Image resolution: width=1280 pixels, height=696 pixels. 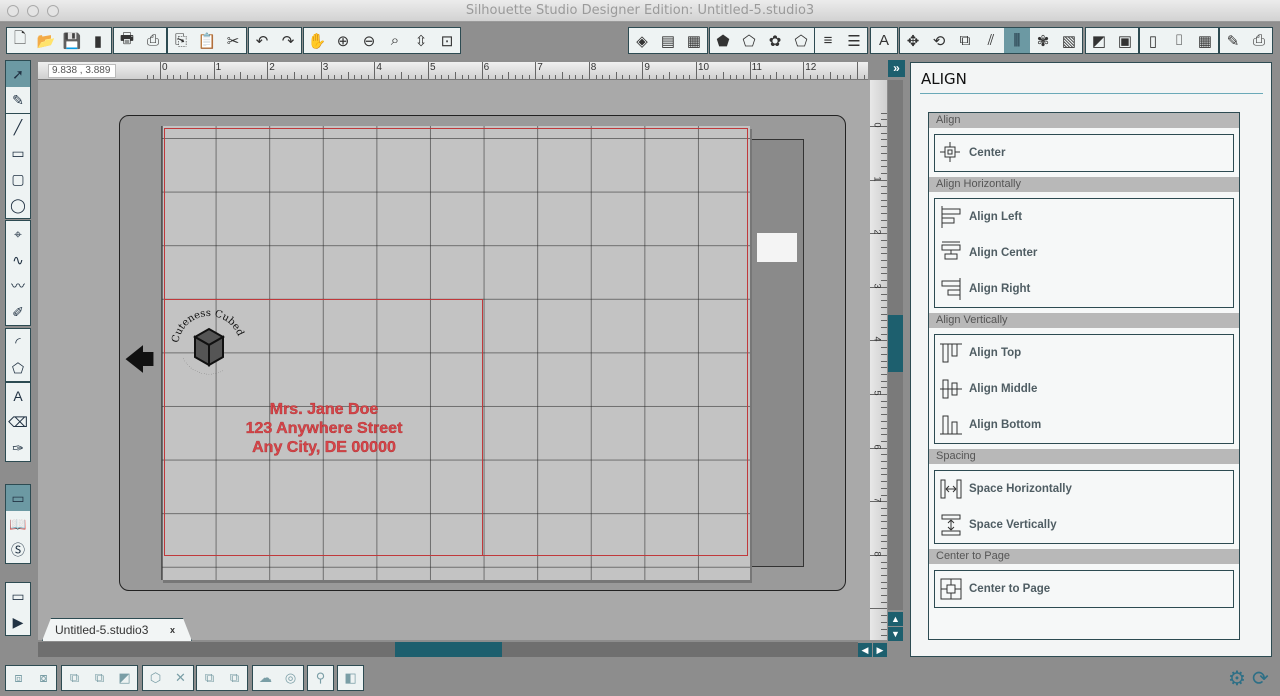 What do you see at coordinates (18, 368) in the screenshot?
I see `regular-polygon-tool-button: ⬠` at bounding box center [18, 368].